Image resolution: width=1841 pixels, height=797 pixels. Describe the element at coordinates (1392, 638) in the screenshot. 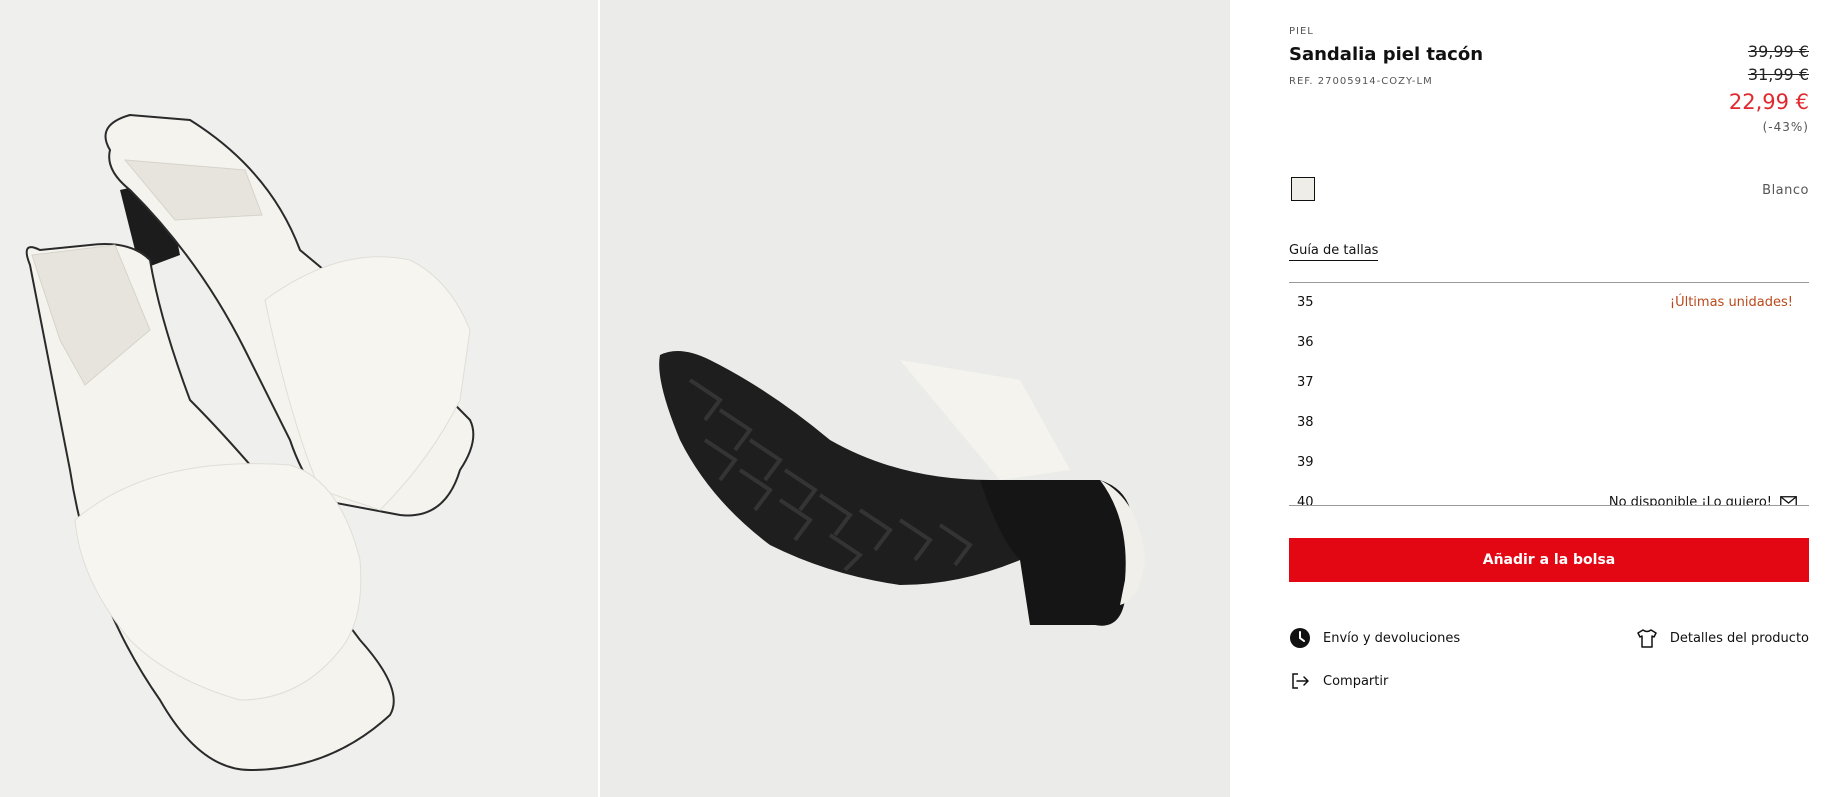

I see `shipping-returns-label: Envío y devoluciones` at that location.